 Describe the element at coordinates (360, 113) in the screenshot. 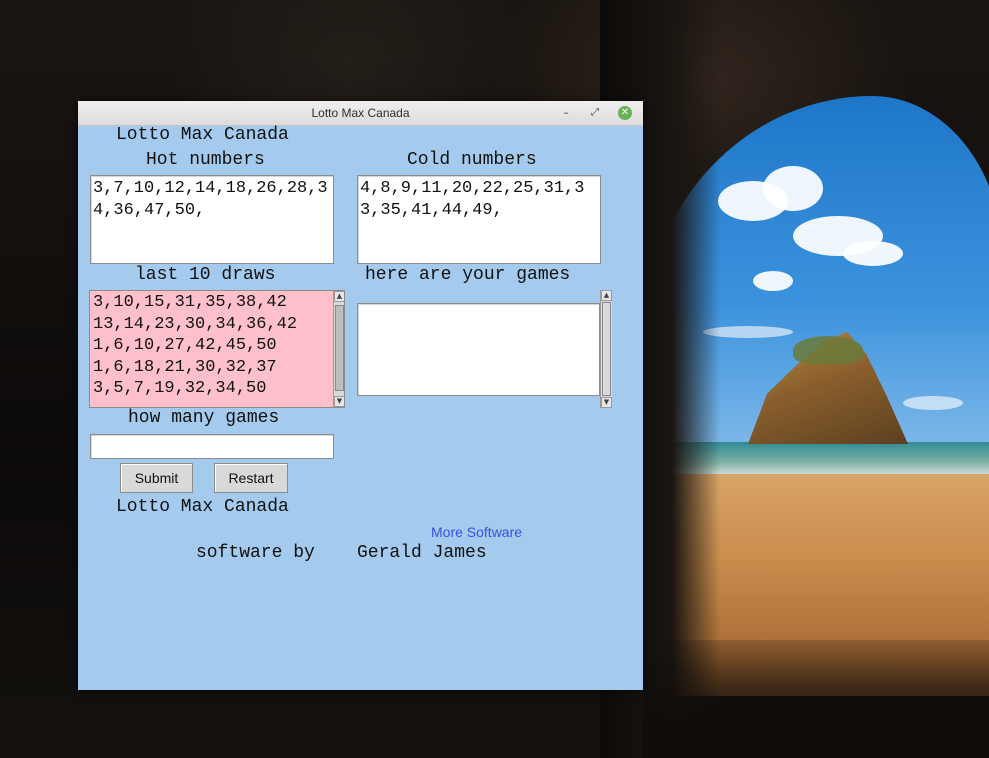

I see `title-bar: Lotto Max Canada – ⤢ ✕` at that location.